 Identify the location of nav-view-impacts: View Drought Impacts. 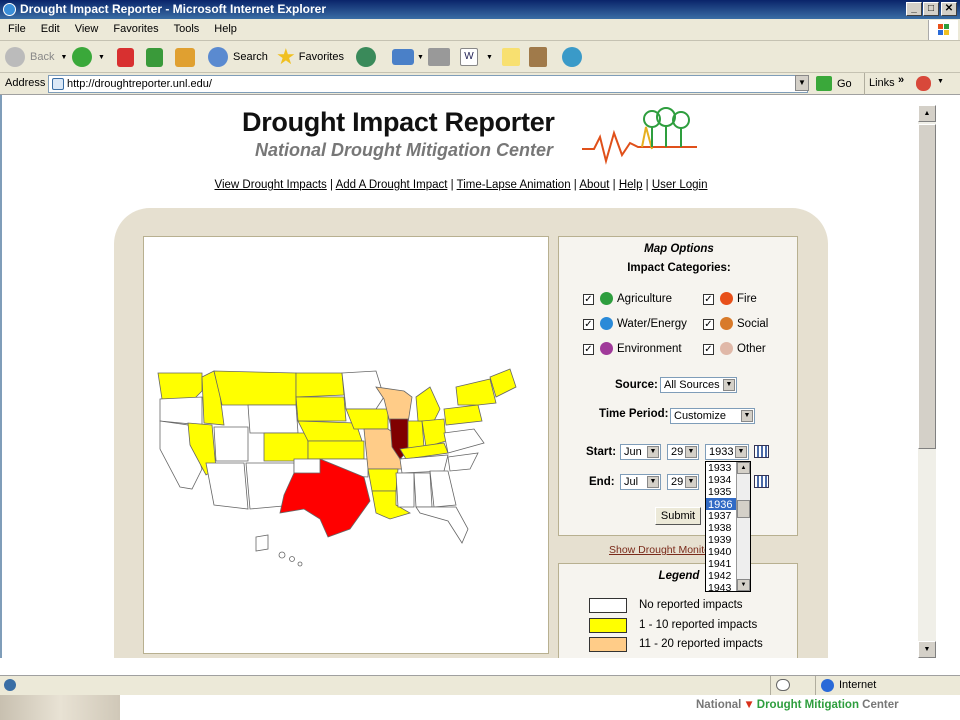
(271, 185).